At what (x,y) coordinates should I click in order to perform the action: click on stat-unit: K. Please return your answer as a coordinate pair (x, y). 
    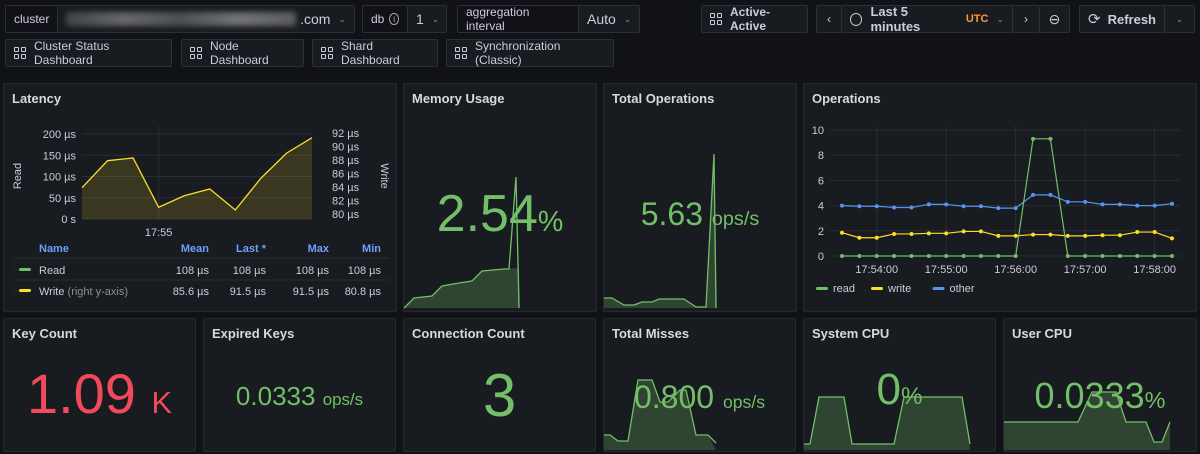
    Looking at the image, I should click on (162, 402).